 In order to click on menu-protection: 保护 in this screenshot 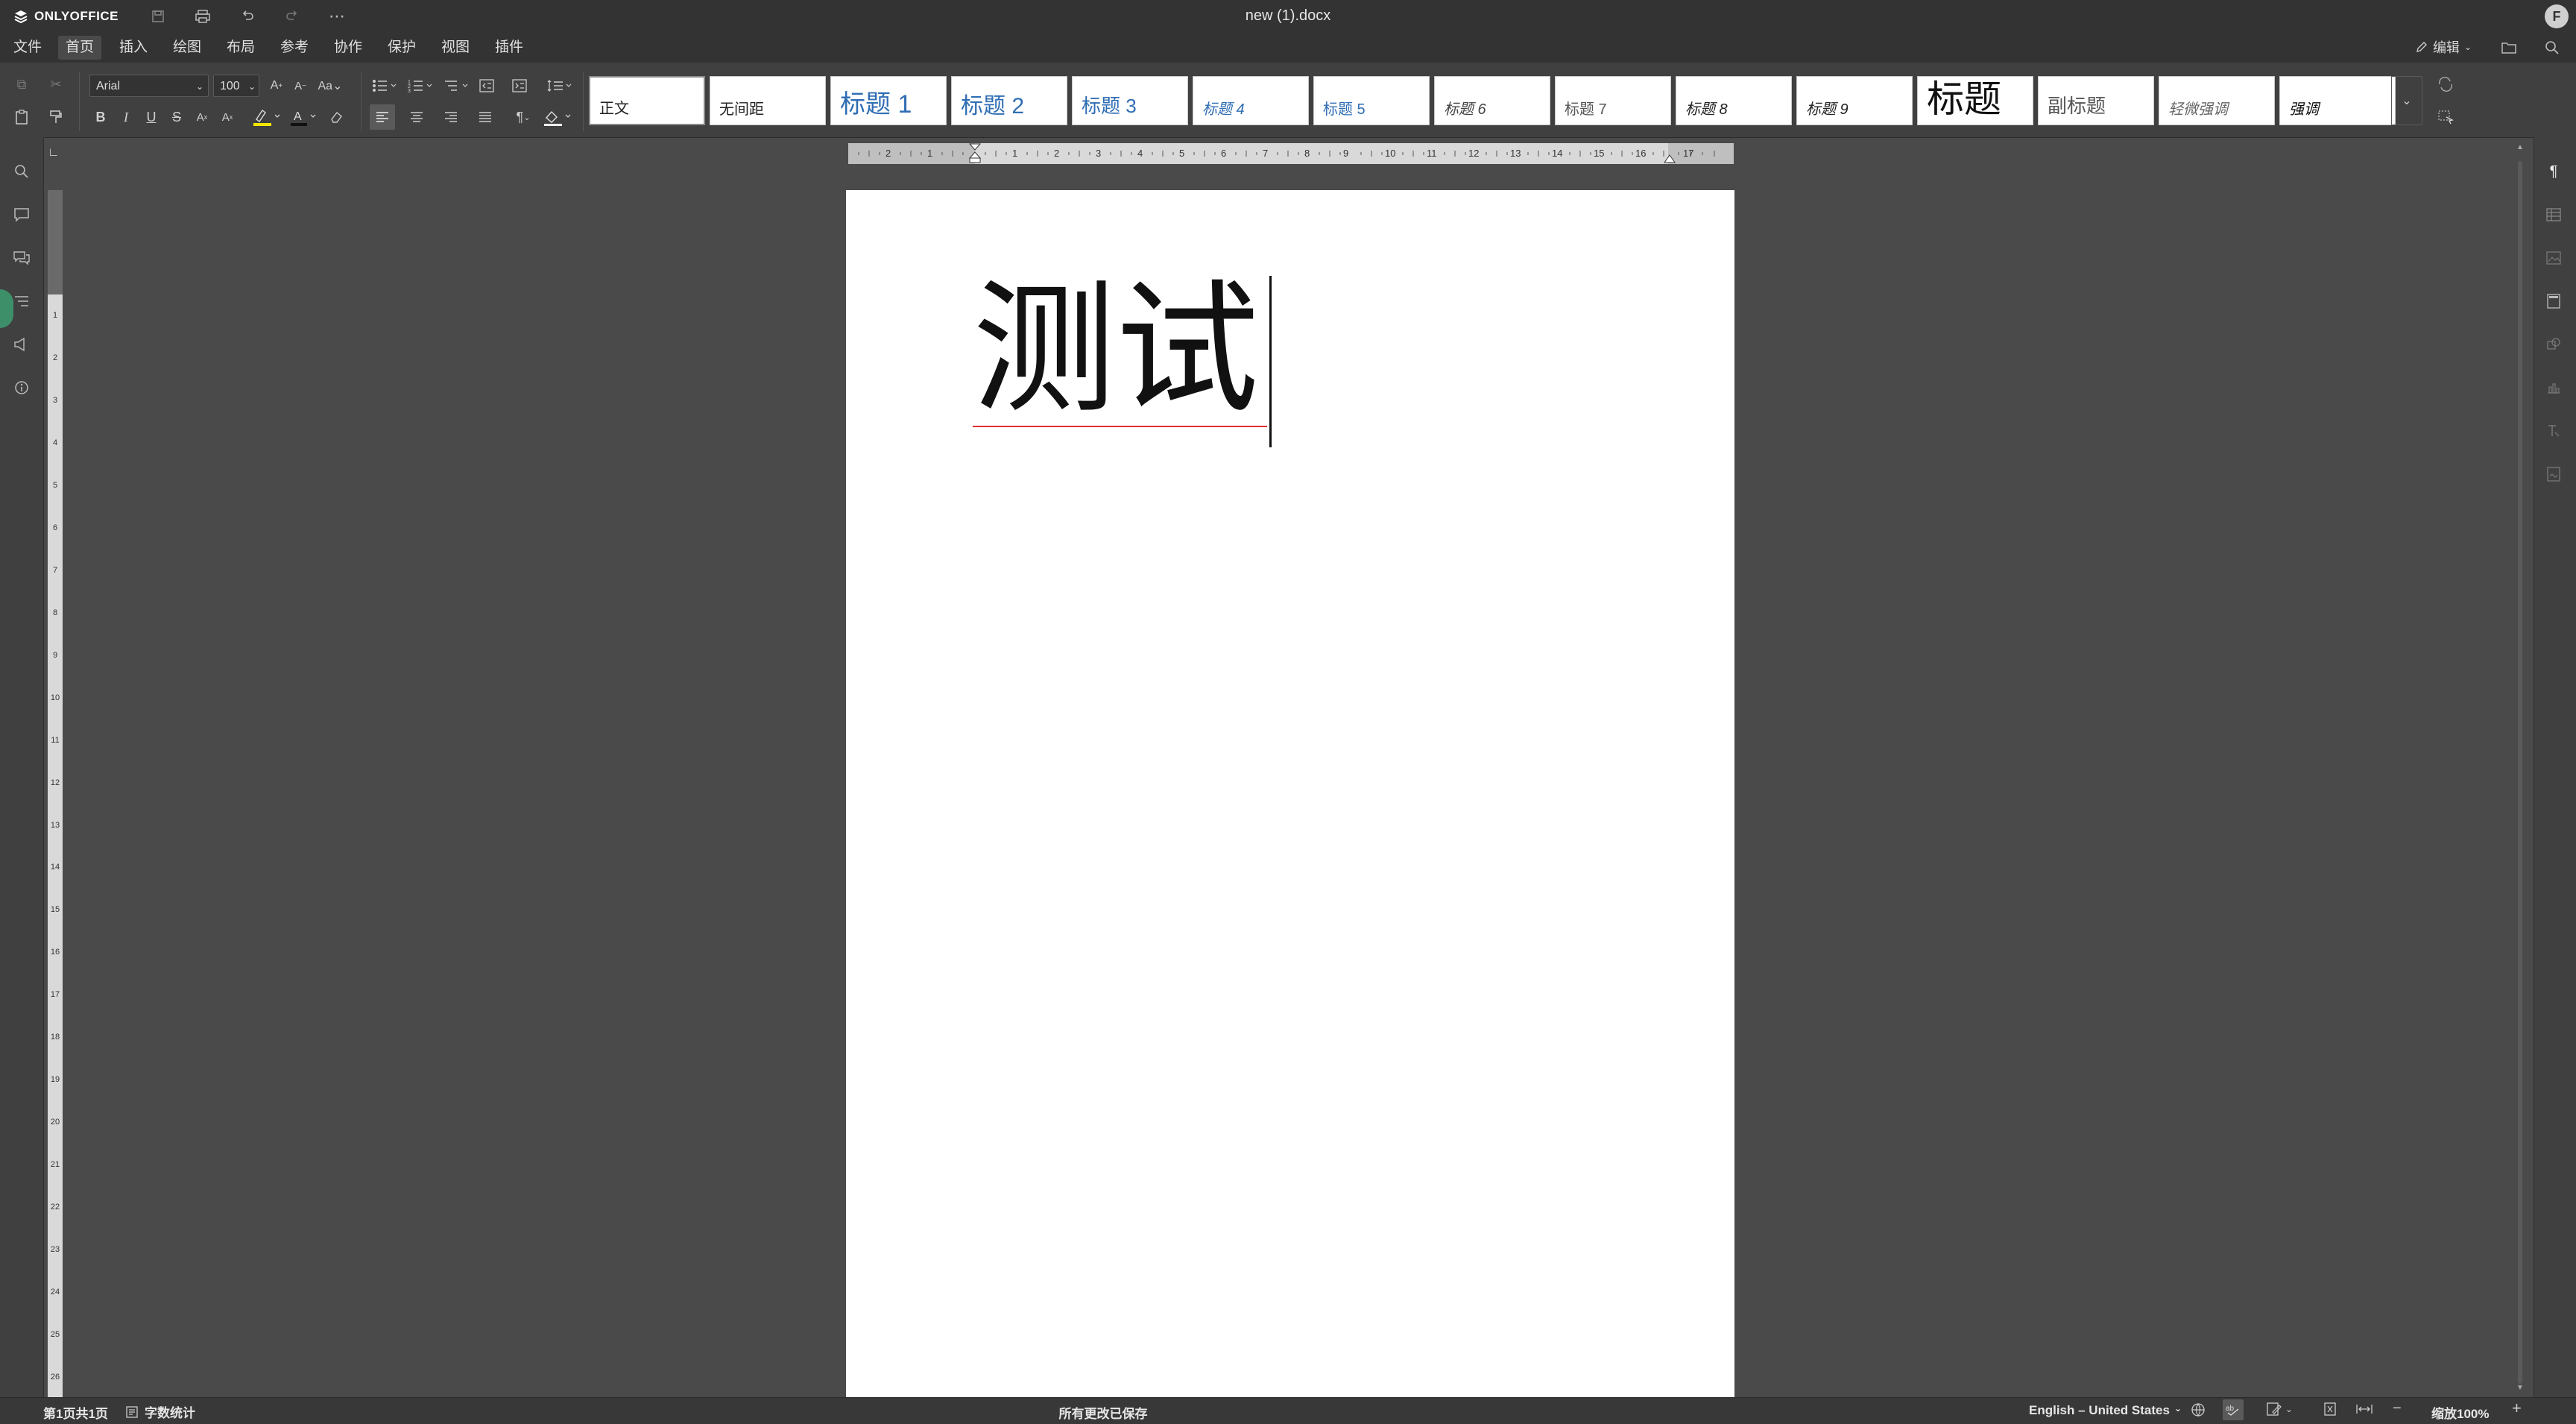, I will do `click(402, 48)`.